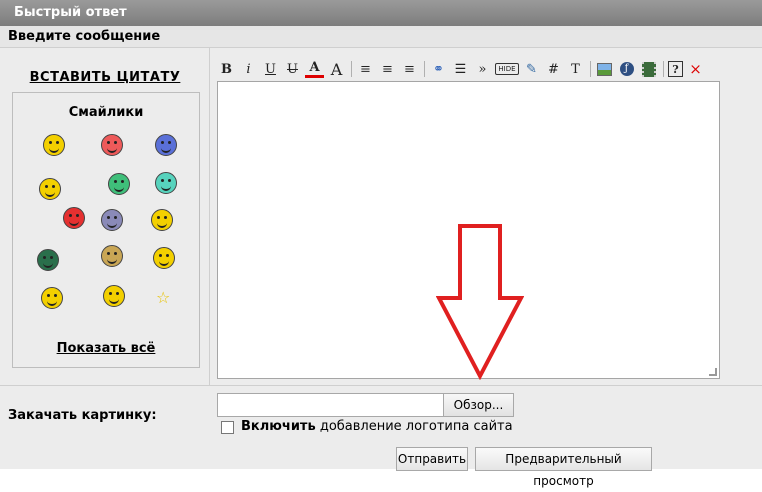  I want to click on gray-smiley-icon, so click(112, 220).